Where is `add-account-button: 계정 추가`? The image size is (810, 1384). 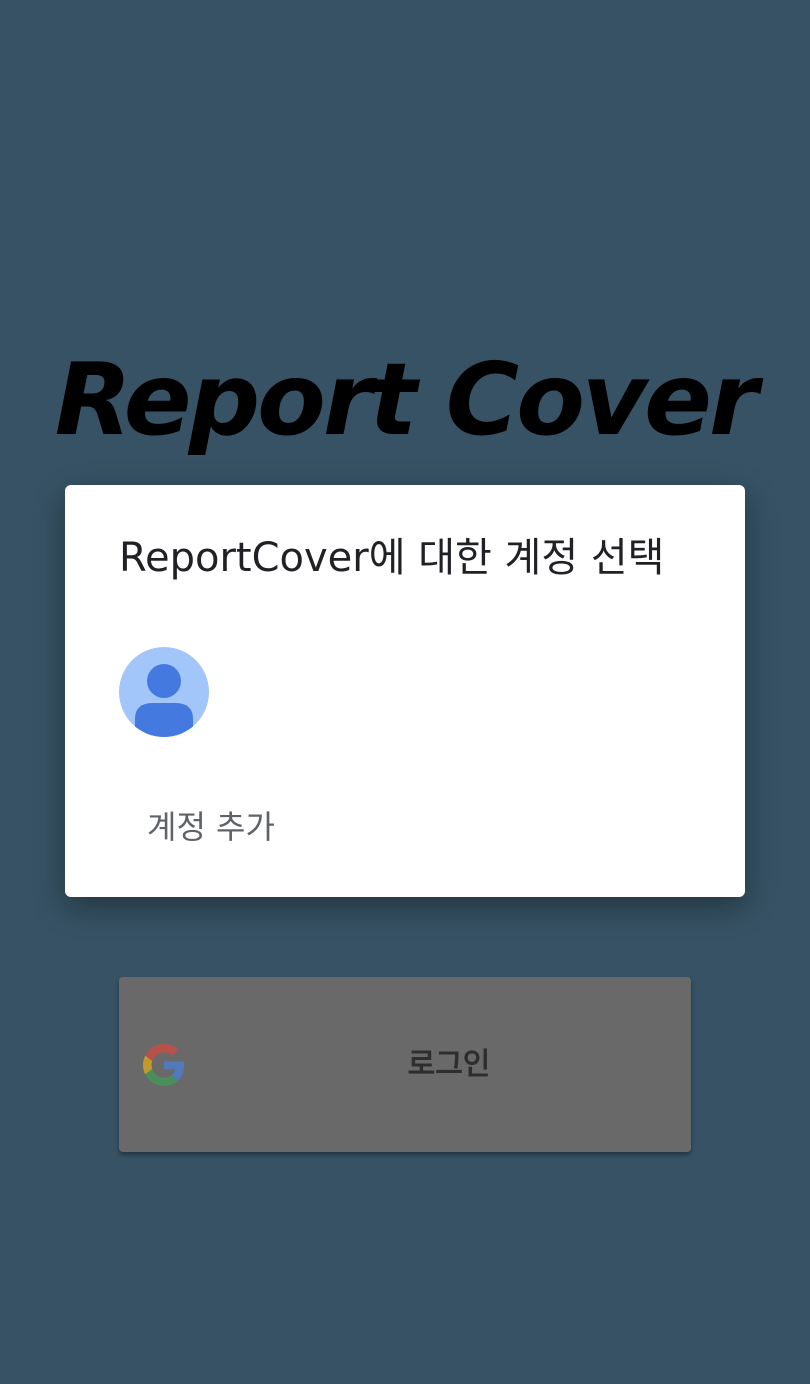 add-account-button: 계정 추가 is located at coordinates (211, 827).